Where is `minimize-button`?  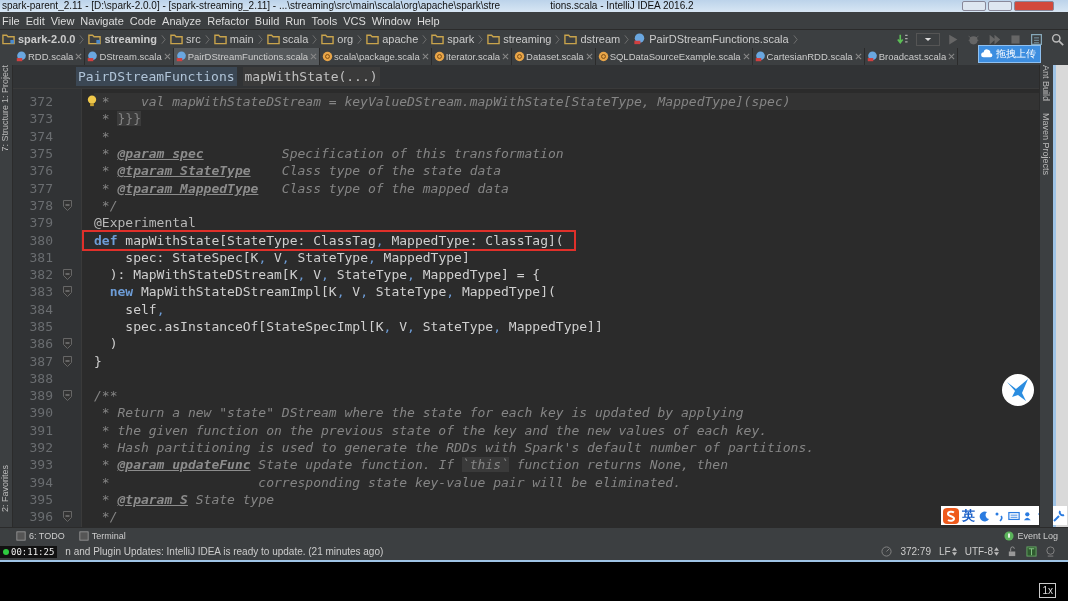
minimize-button is located at coordinates (974, 6).